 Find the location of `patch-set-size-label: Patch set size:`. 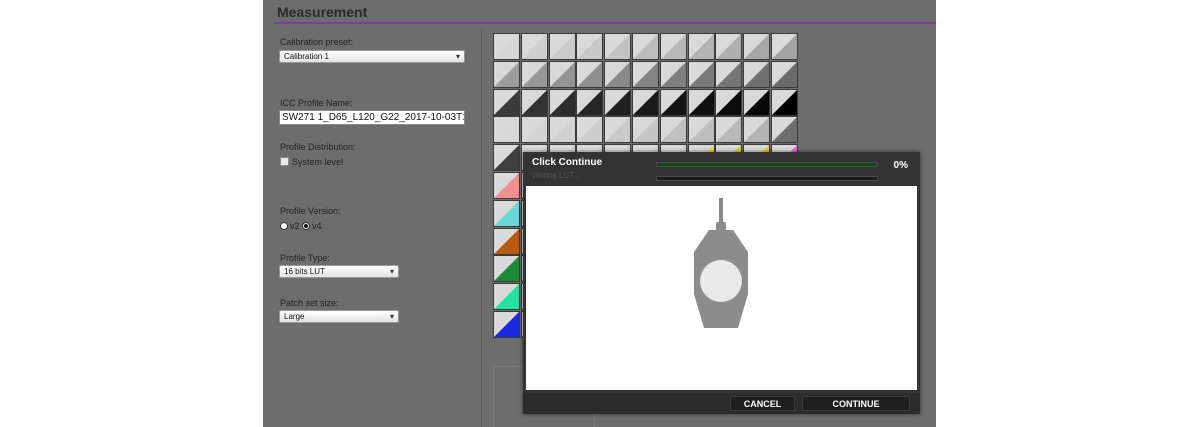

patch-set-size-label: Patch set size: is located at coordinates (309, 303).